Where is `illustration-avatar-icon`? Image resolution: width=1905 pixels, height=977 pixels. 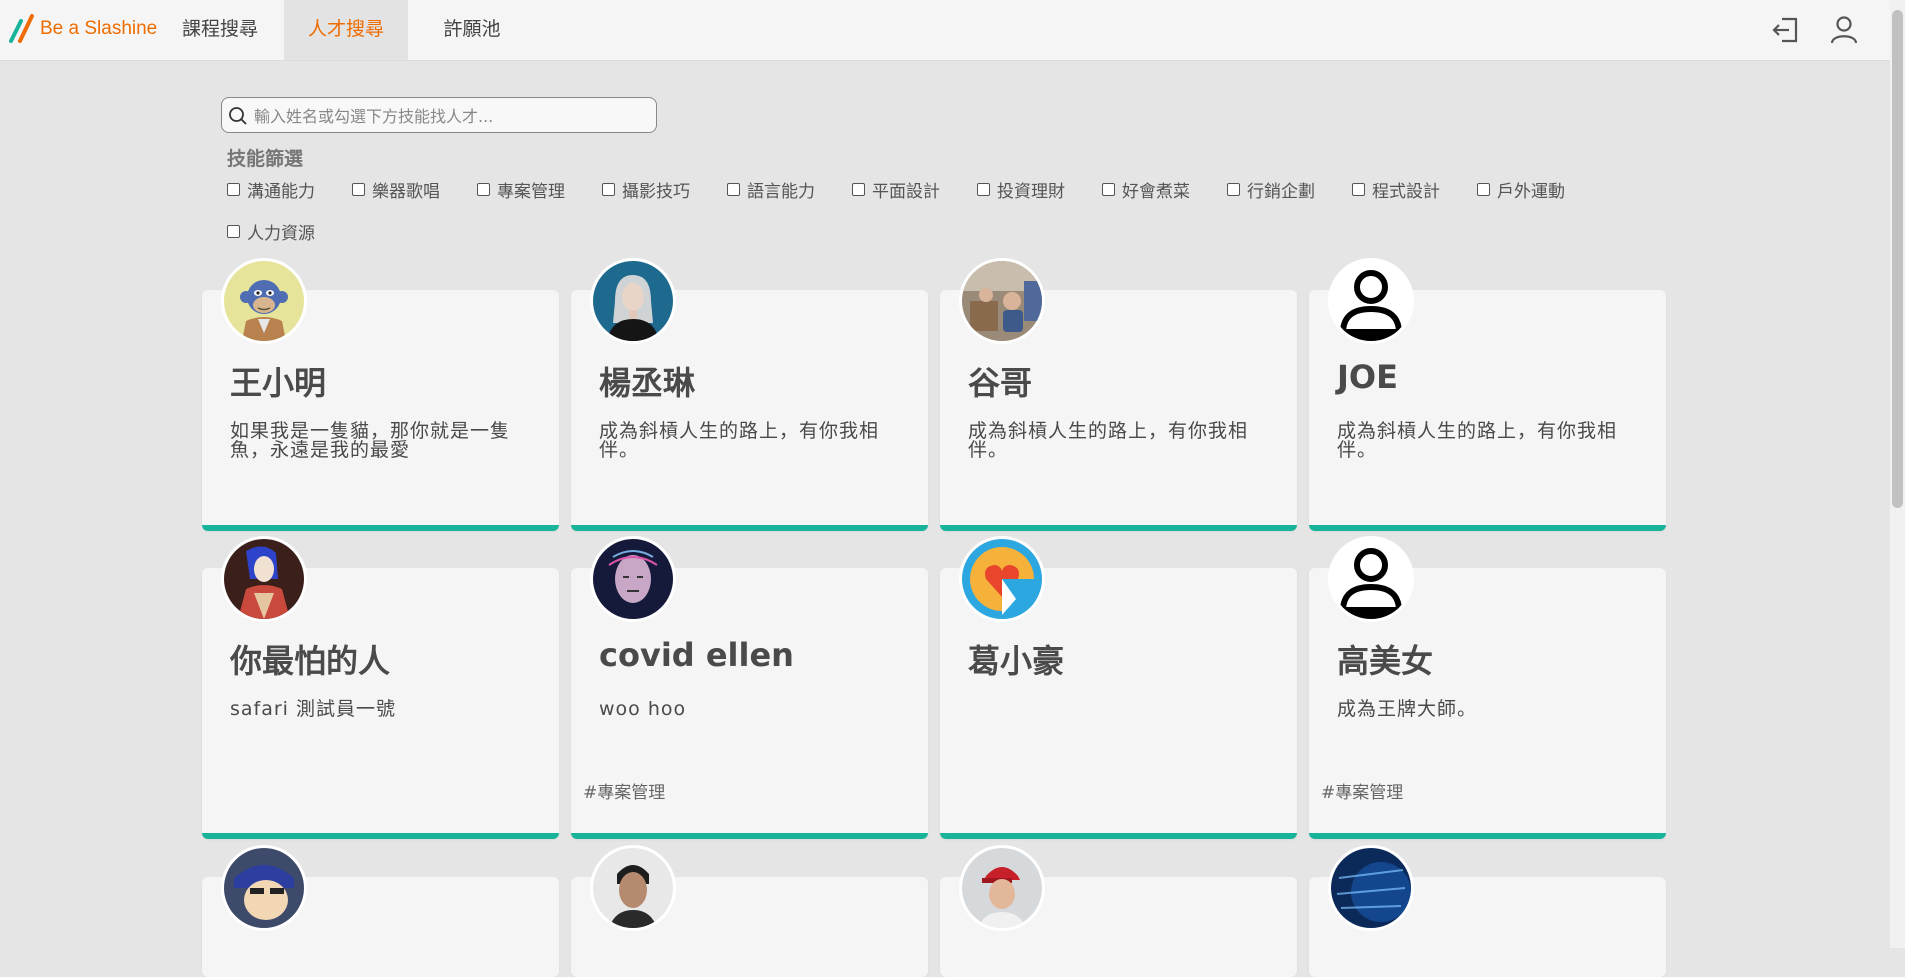 illustration-avatar-icon is located at coordinates (264, 579).